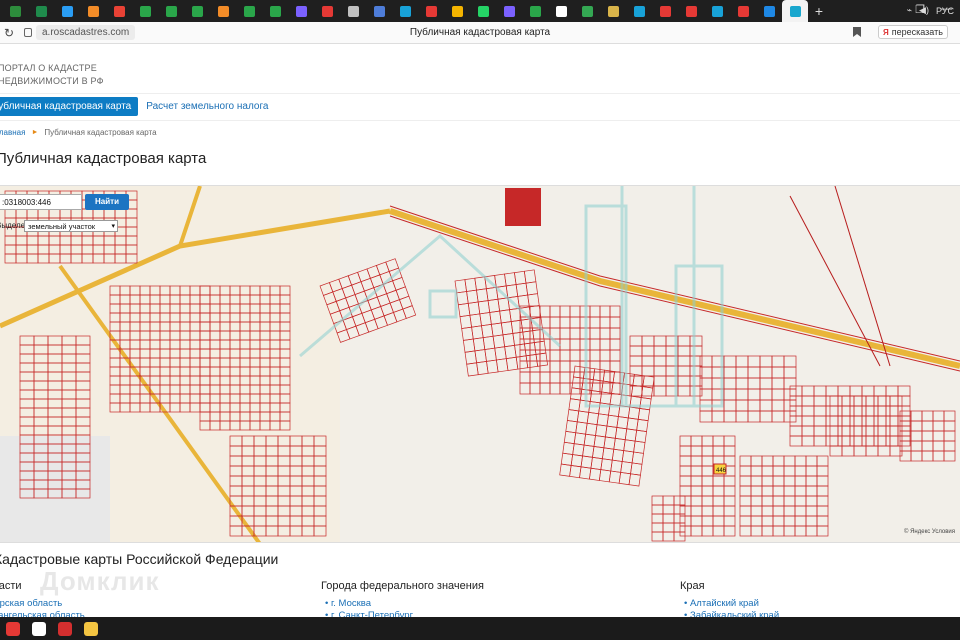 Image resolution: width=960 pixels, height=640 pixels. What do you see at coordinates (929, 532) in the screenshot?
I see `map-copyright: © Яндекс Условия` at bounding box center [929, 532].